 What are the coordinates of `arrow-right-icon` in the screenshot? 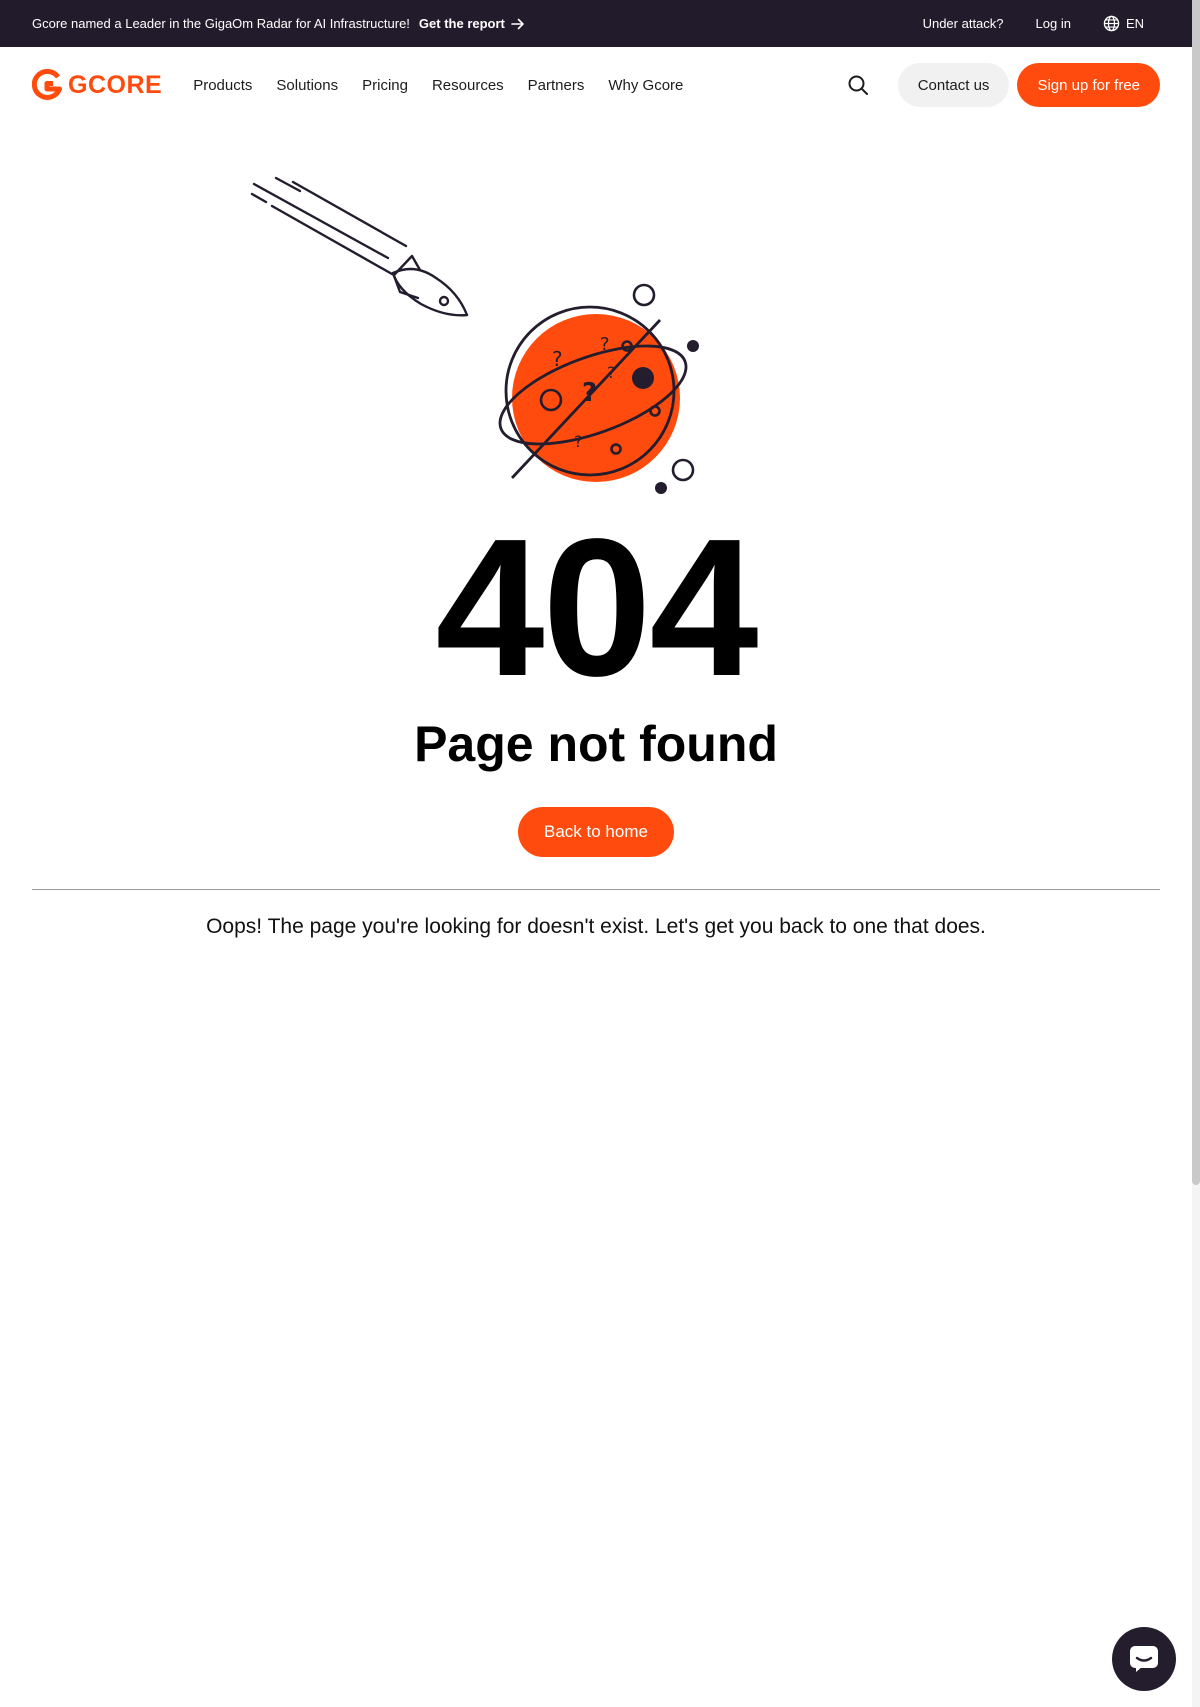 It's located at (517, 23).